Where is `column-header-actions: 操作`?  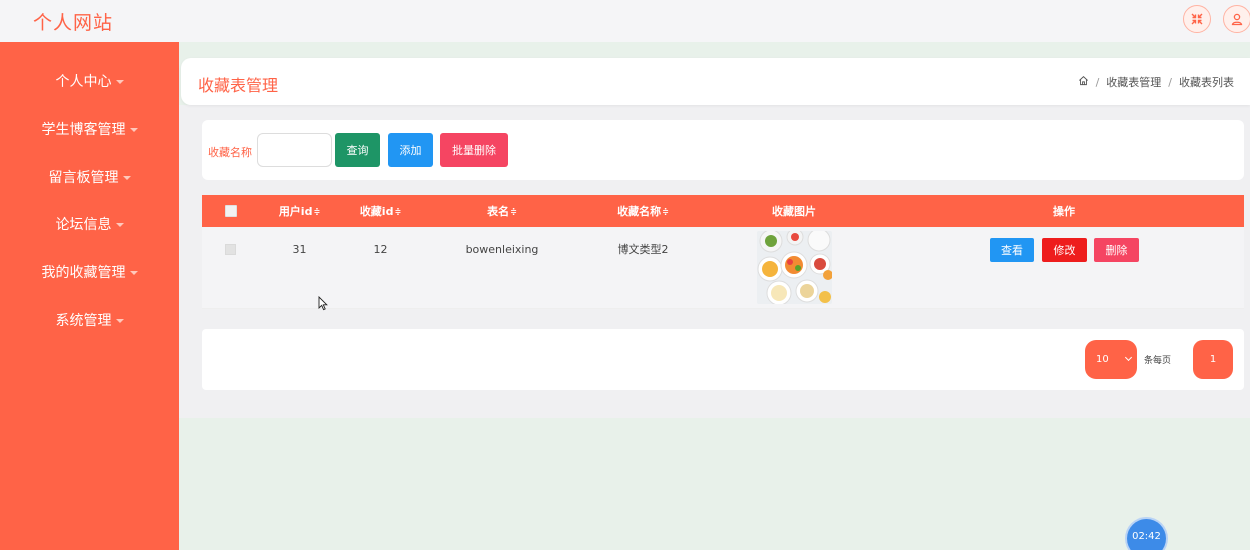
column-header-actions: 操作 is located at coordinates (1064, 211).